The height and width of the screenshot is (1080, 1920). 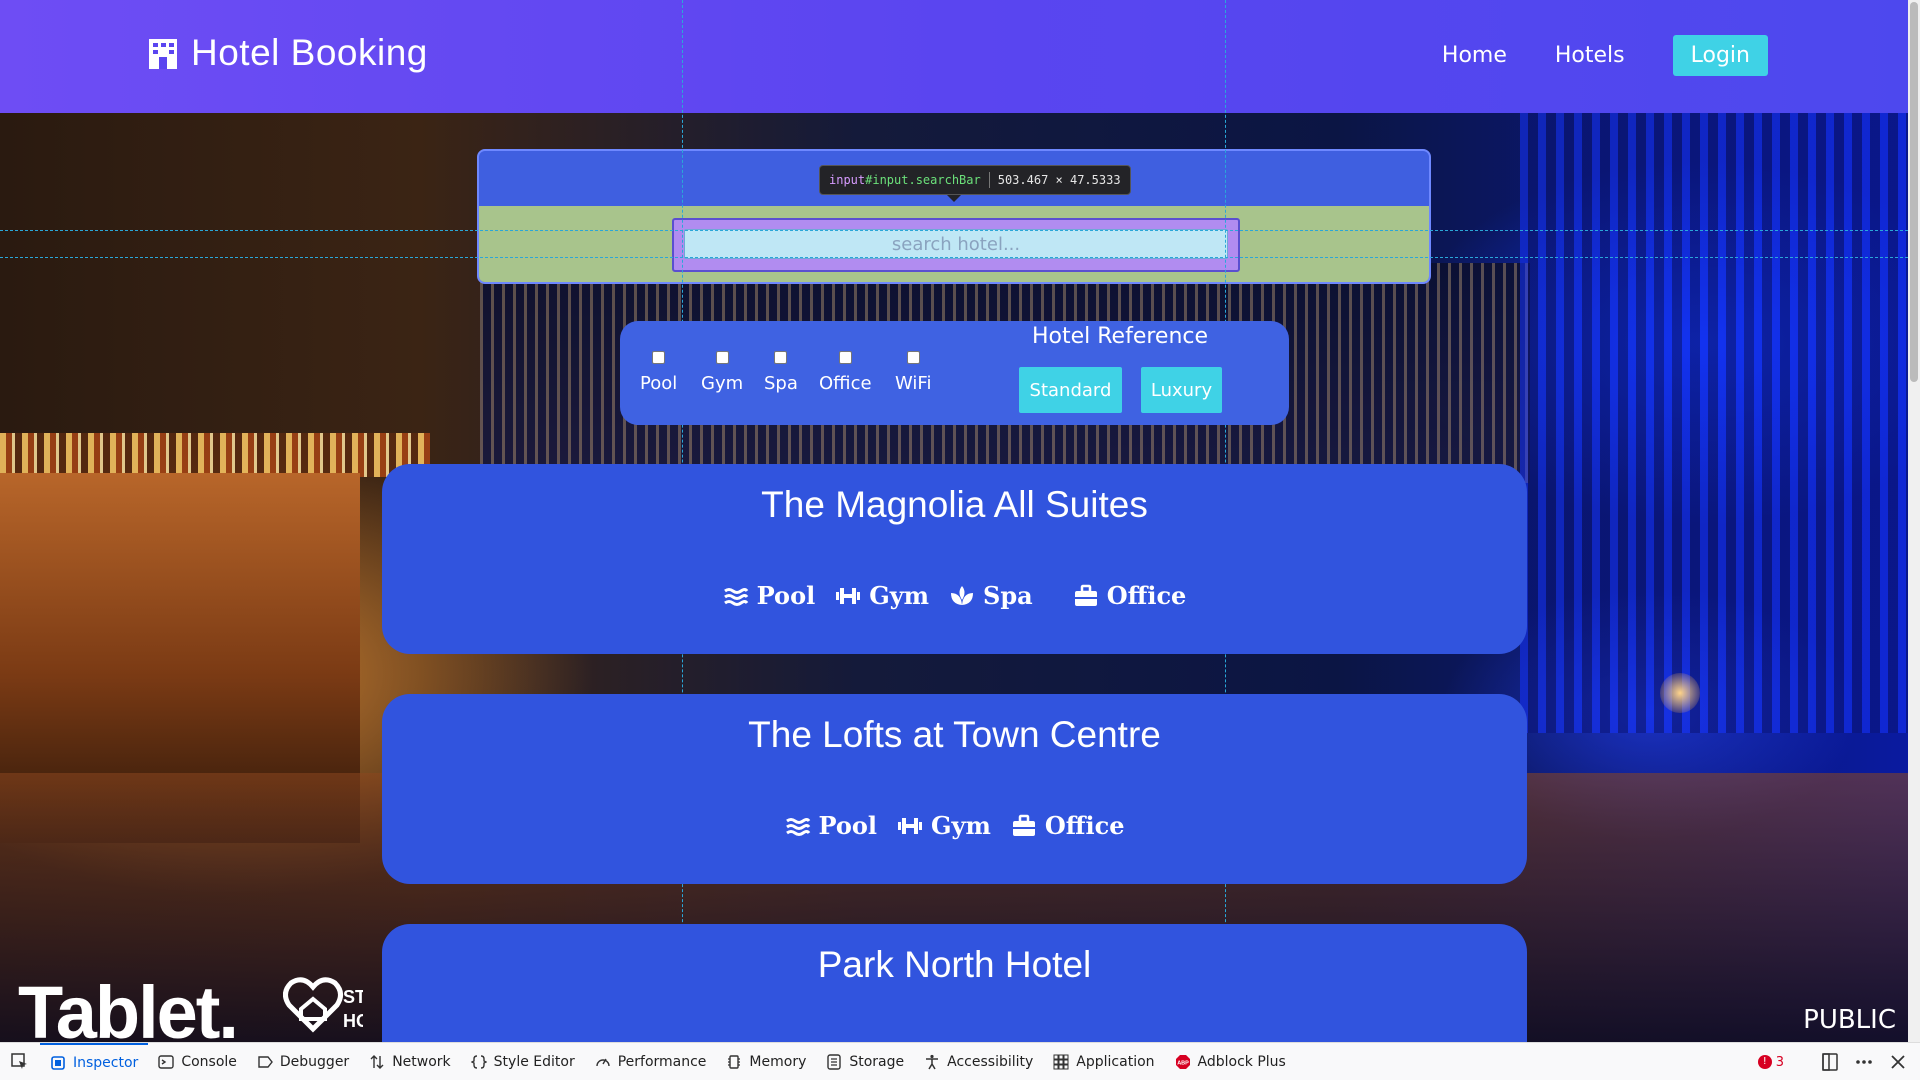 I want to click on feature-label: Spa, so click(x=1008, y=595).